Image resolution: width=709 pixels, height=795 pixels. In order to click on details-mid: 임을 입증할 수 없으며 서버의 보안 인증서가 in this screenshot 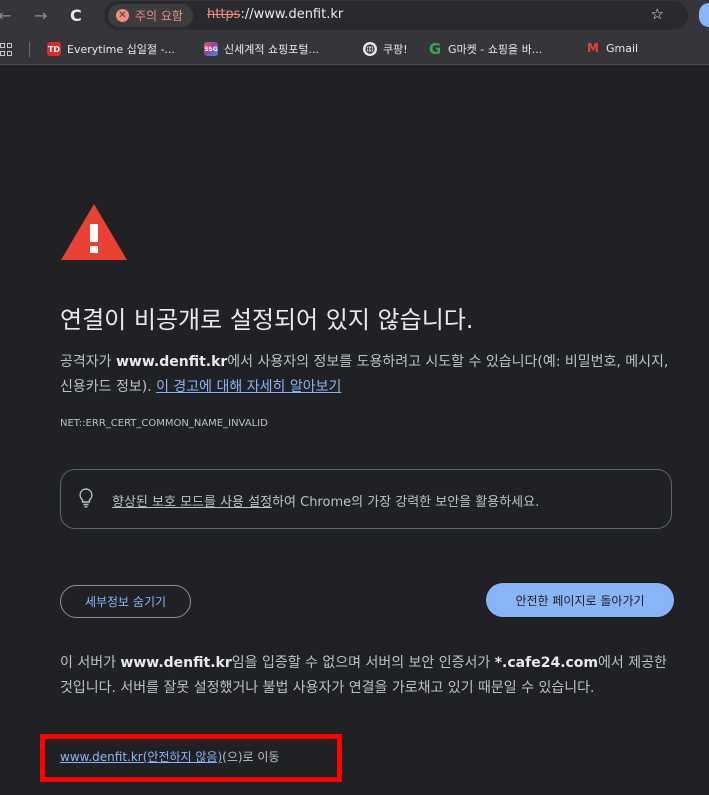, I will do `click(363, 663)`.